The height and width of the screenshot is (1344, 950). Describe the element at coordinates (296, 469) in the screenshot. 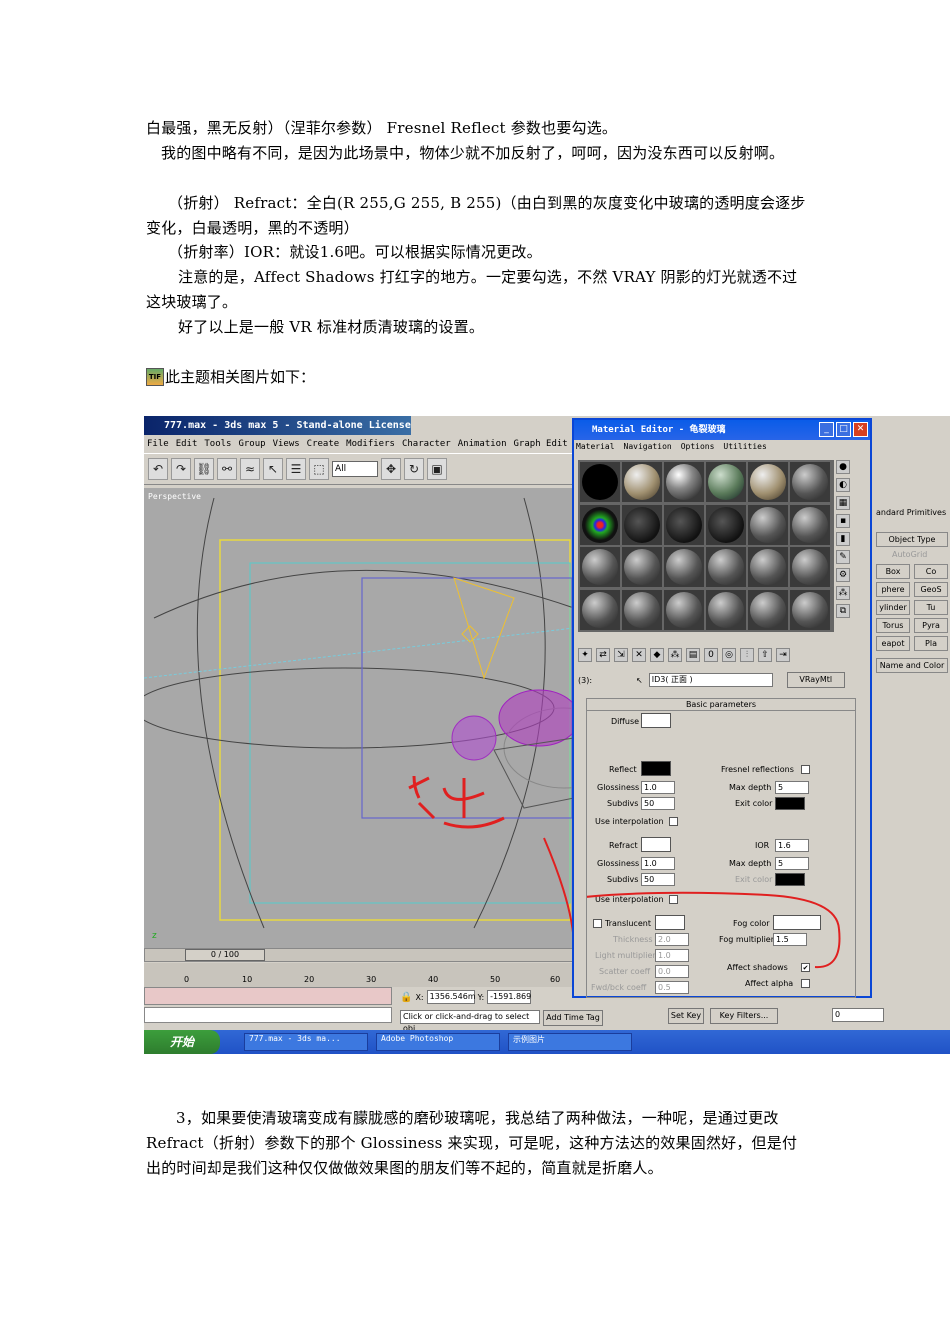

I see `select-by-name-icon: ☰` at that location.